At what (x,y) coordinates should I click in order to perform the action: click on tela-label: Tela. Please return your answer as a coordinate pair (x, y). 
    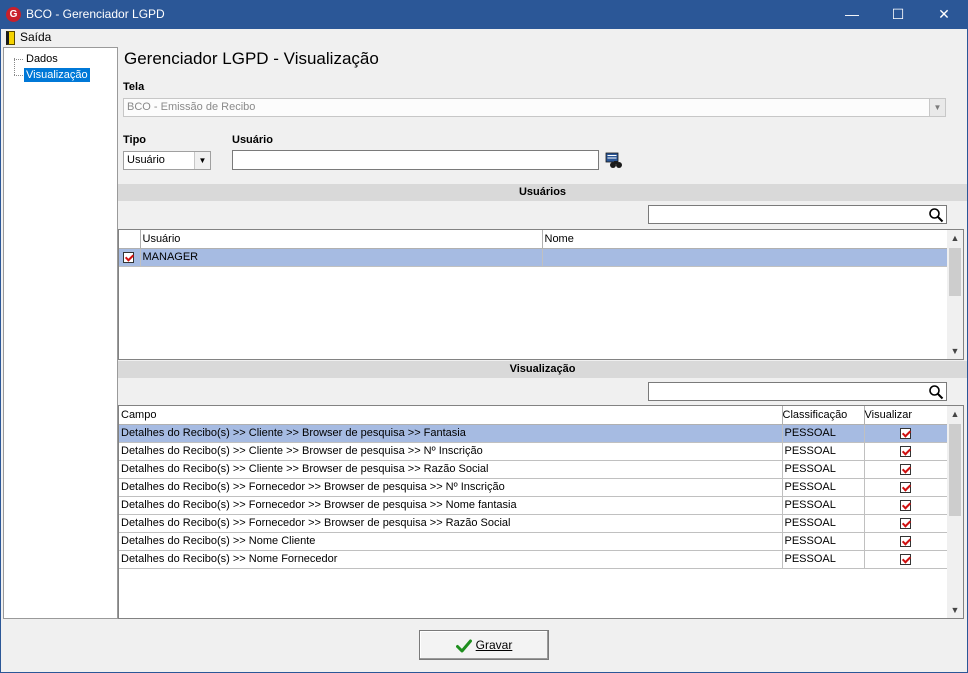
    Looking at the image, I should click on (134, 87).